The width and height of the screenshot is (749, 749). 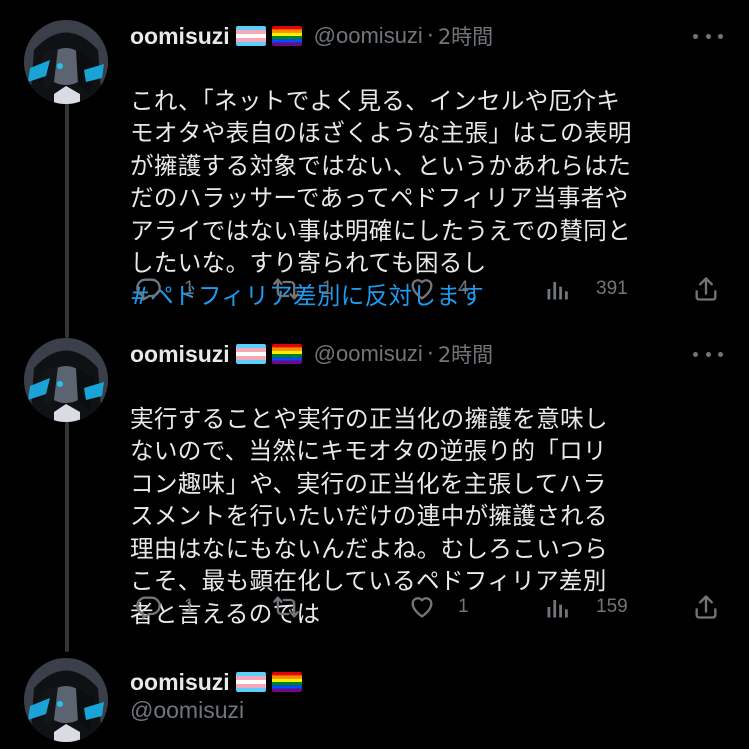 What do you see at coordinates (438, 607) in the screenshot?
I see `like-button: 1` at bounding box center [438, 607].